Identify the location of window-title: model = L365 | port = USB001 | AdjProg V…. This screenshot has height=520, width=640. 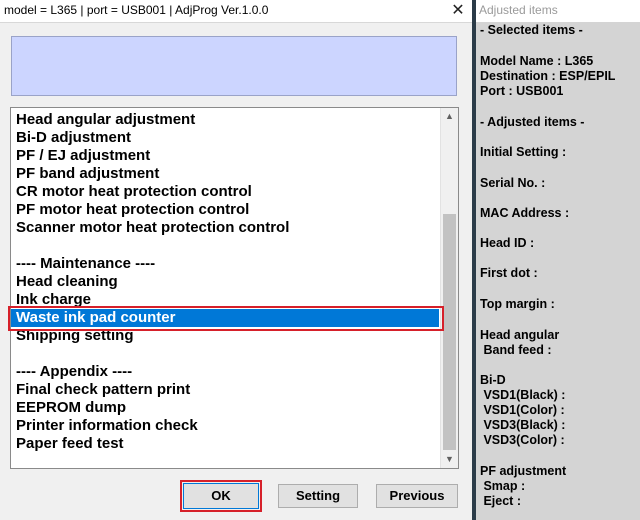
(136, 10).